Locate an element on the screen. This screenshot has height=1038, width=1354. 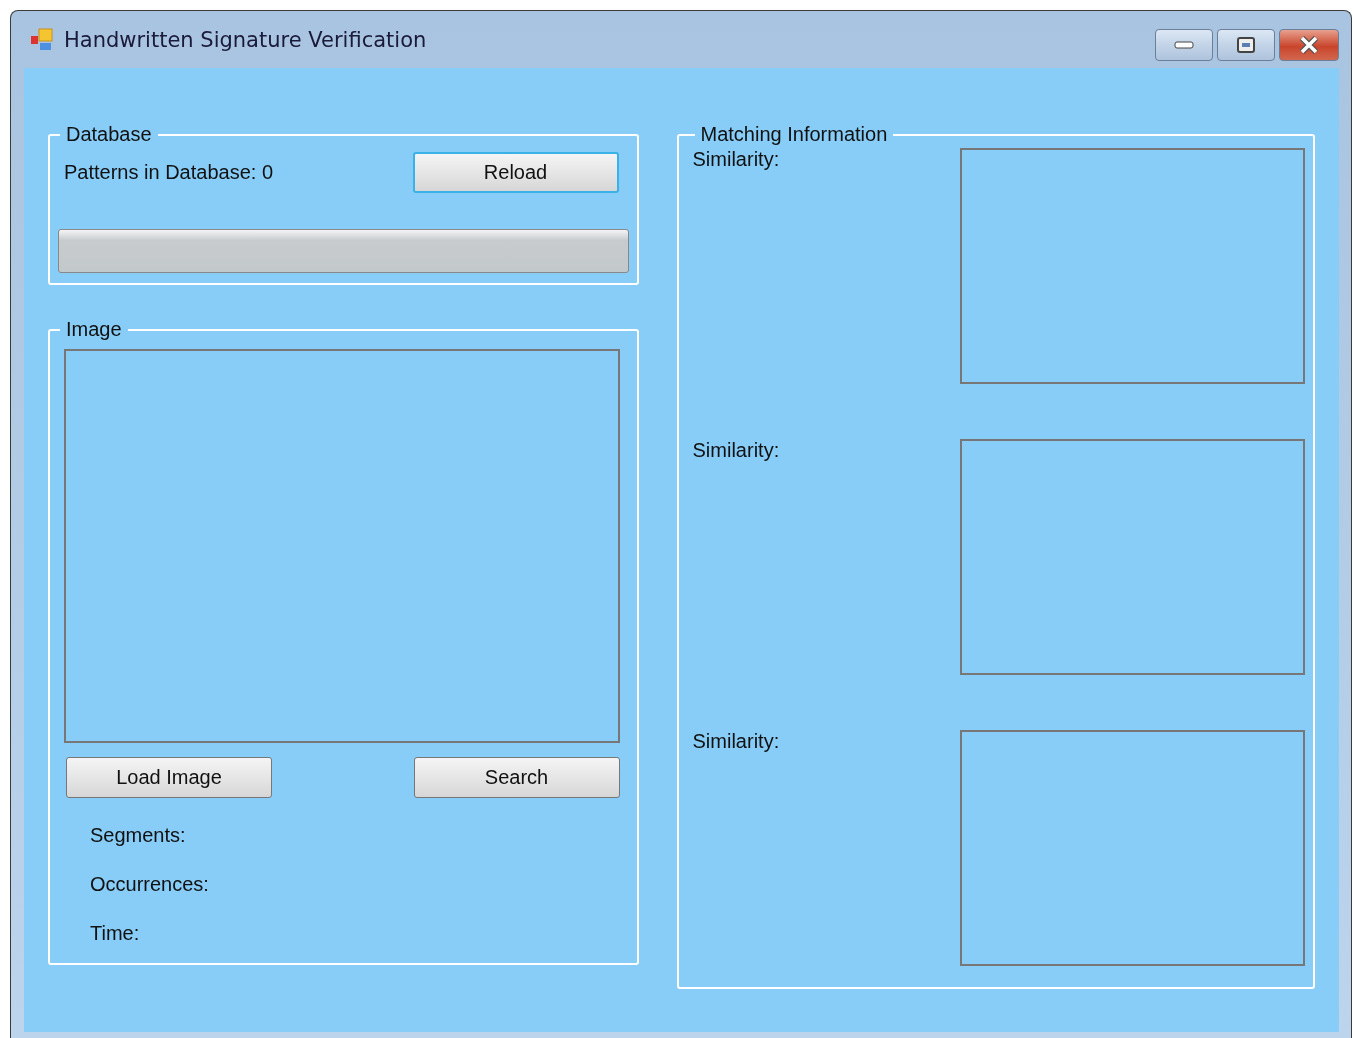
group-title: Database is located at coordinates (109, 134).